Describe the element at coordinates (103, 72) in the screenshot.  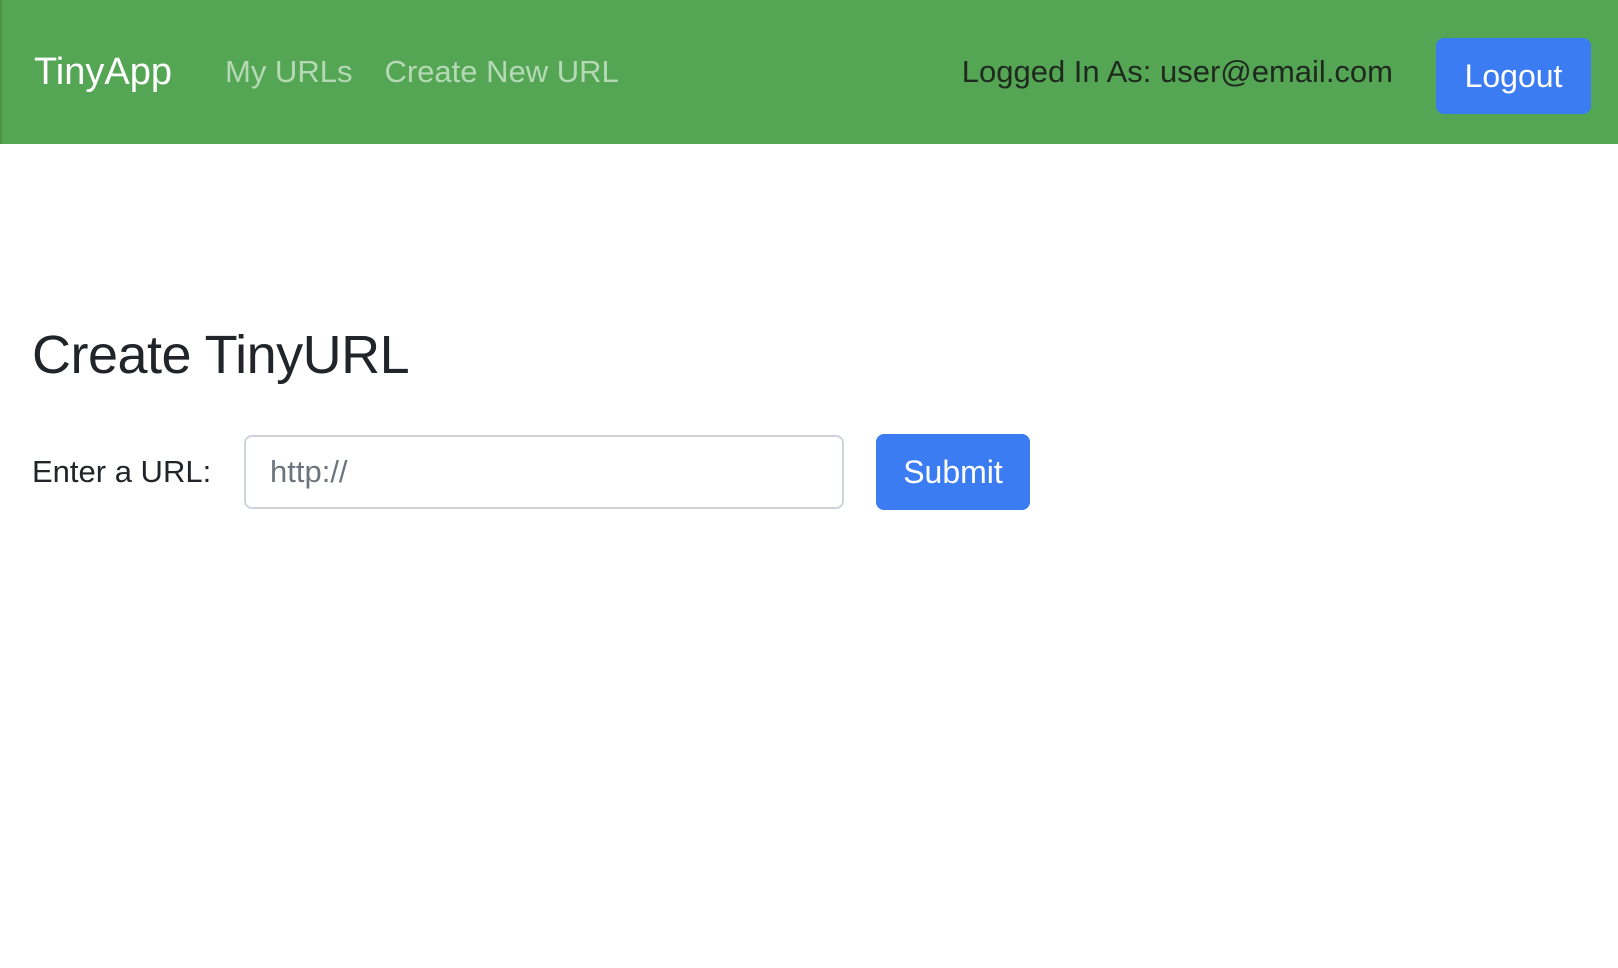
I see `brand-link: TinyApp` at that location.